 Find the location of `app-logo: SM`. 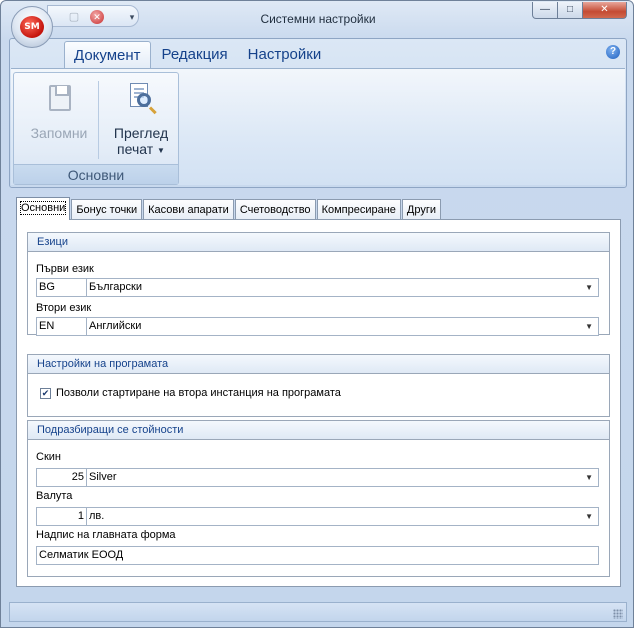

app-logo: SM is located at coordinates (32, 27).